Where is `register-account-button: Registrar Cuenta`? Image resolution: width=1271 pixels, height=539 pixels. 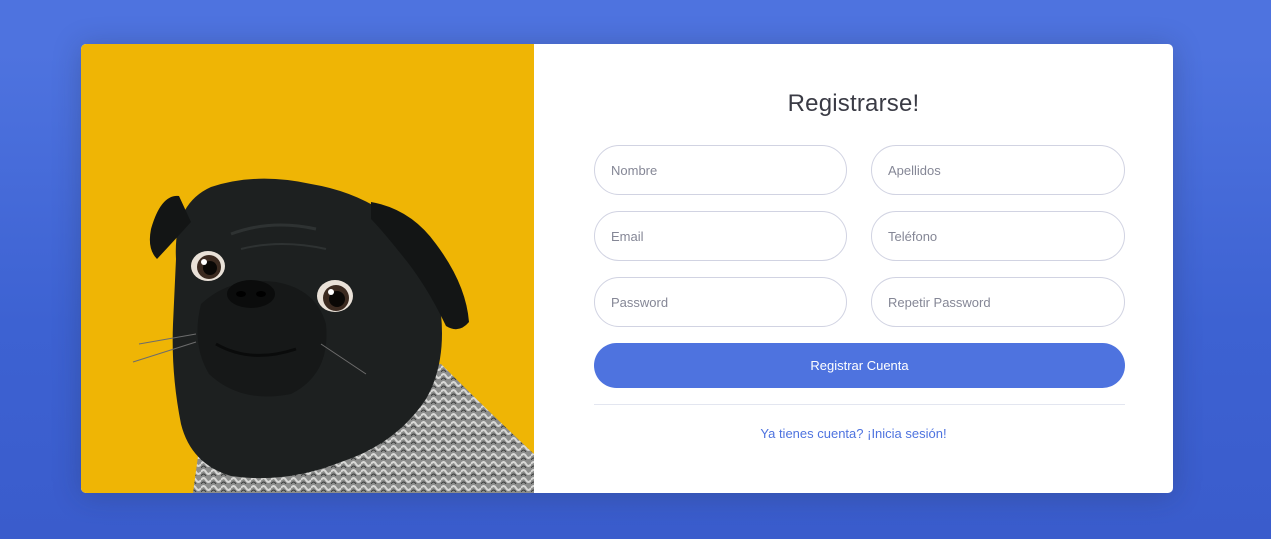 register-account-button: Registrar Cuenta is located at coordinates (859, 365).